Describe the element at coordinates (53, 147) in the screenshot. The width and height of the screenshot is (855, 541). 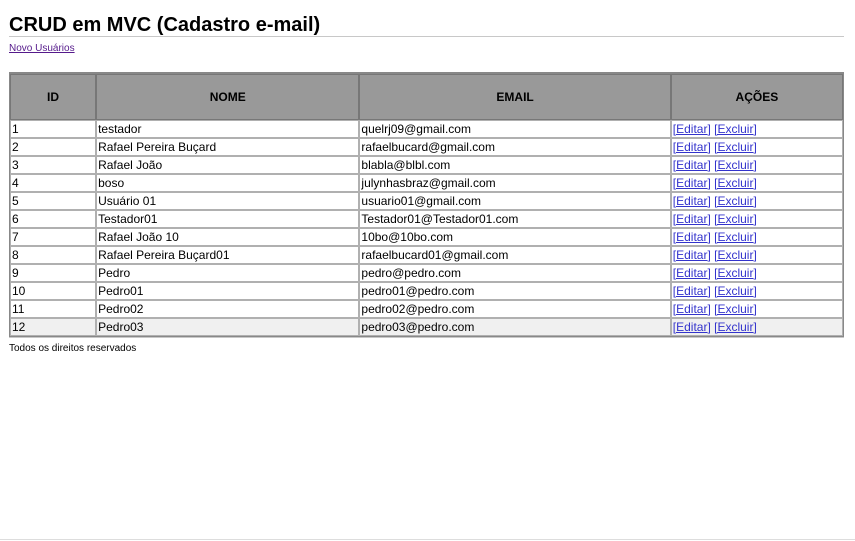
I see `cell-id: 2` at that location.